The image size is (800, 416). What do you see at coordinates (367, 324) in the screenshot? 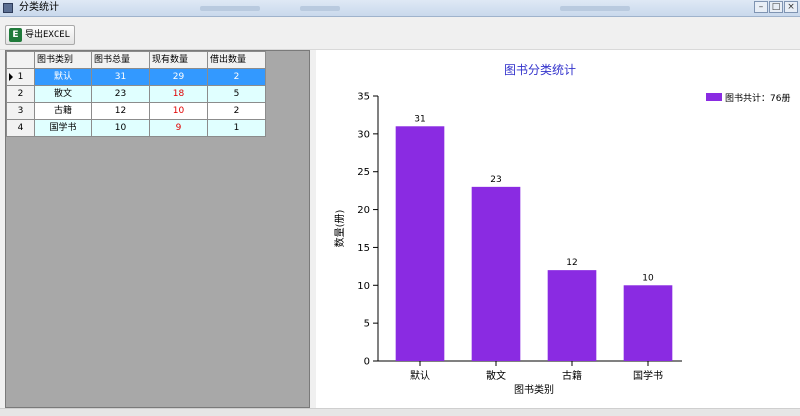
I see `y-tick-label: 5` at bounding box center [367, 324].